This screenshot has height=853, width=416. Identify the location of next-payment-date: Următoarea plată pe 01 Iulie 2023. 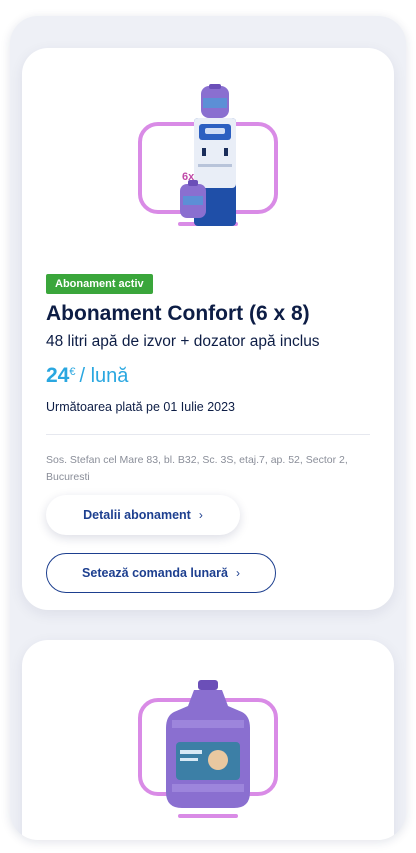
(141, 407).